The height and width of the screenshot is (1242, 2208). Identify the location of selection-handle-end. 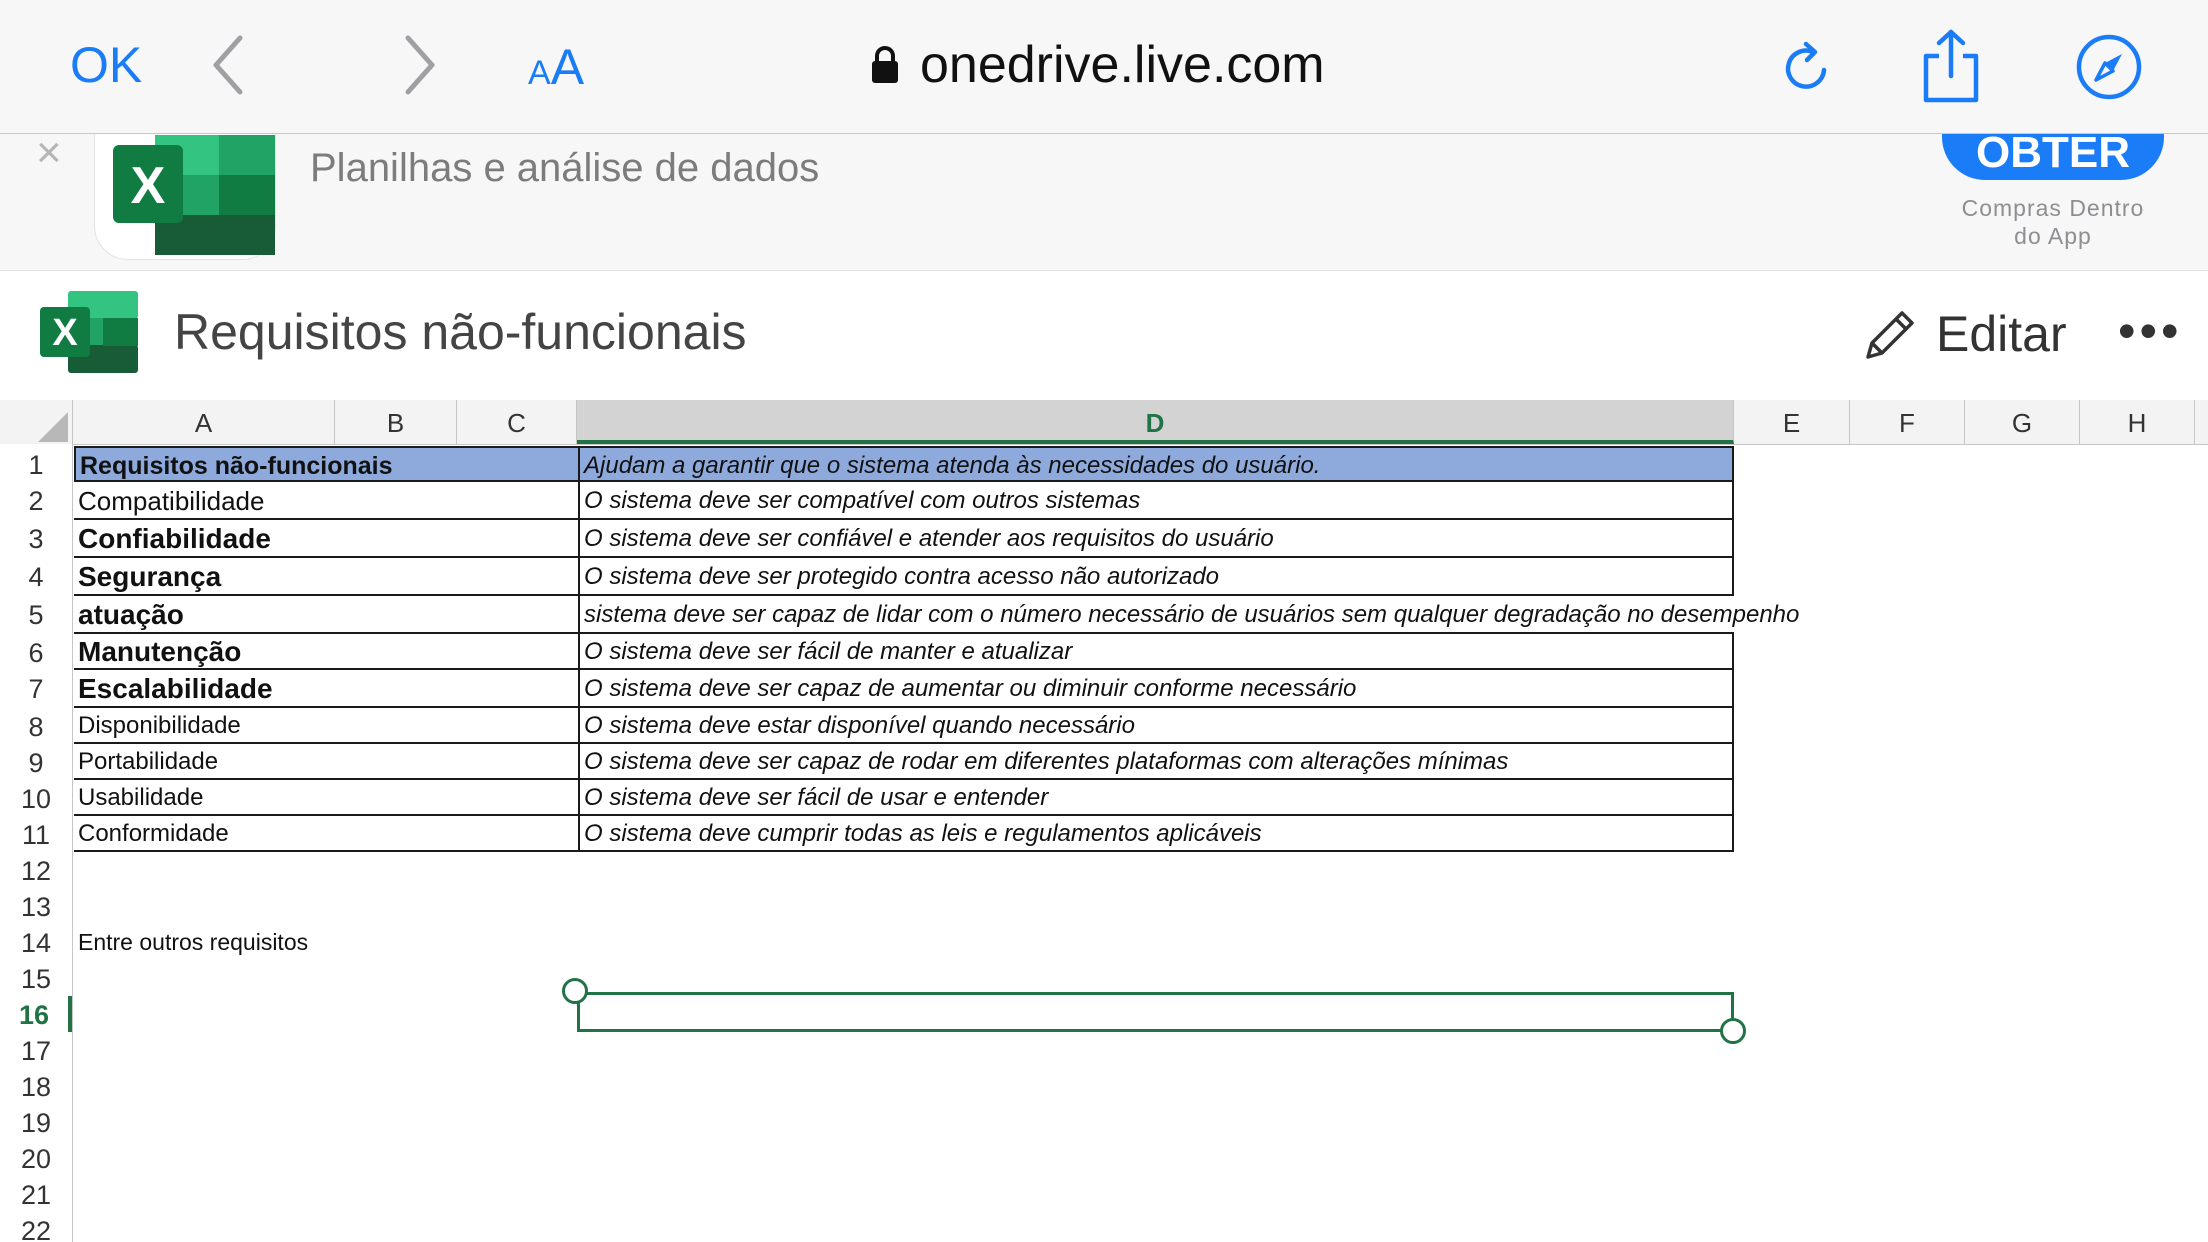
(1733, 1031).